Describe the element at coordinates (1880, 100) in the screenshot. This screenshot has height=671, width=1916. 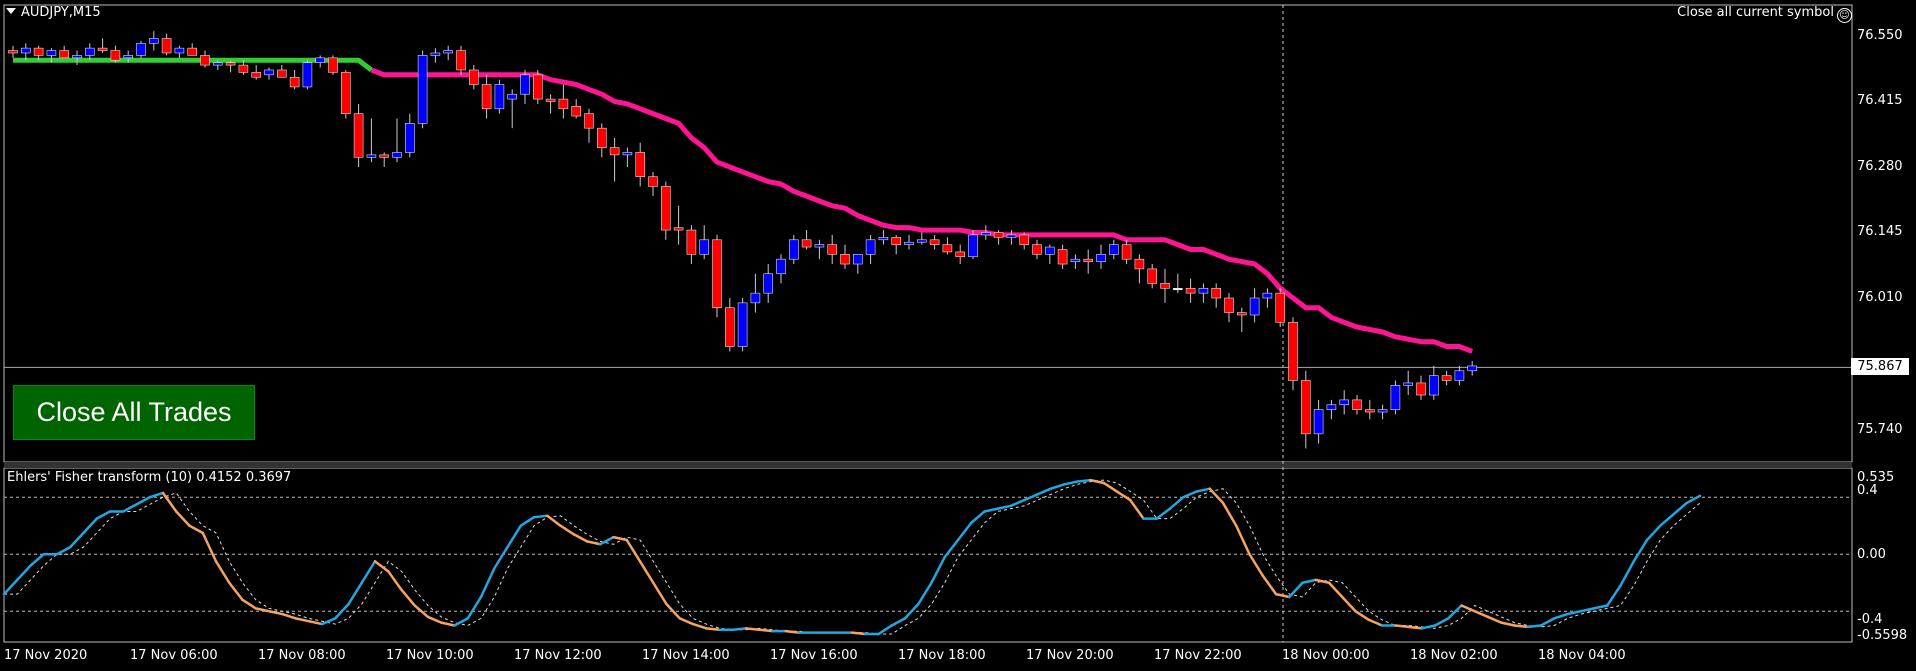
I see `price-axis-label: 76.415` at that location.